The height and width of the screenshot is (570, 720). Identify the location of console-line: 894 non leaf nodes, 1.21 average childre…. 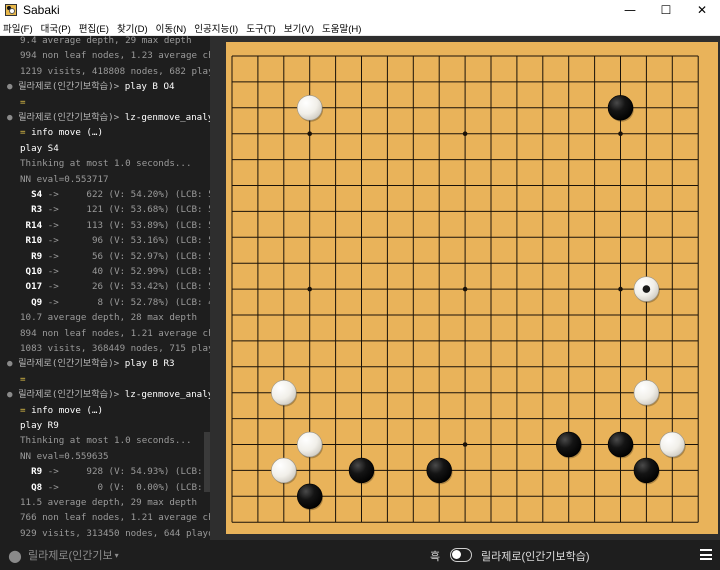
(115, 333).